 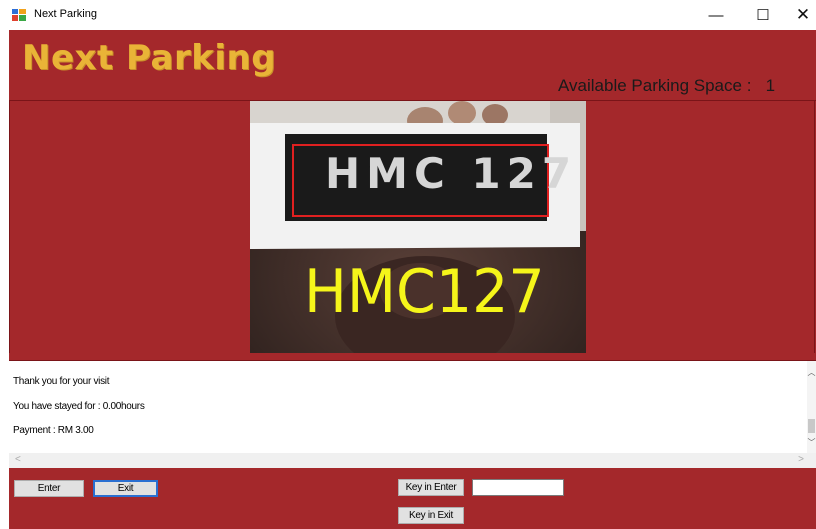 I want to click on plate-characters: HMC 127, so click(x=451, y=173).